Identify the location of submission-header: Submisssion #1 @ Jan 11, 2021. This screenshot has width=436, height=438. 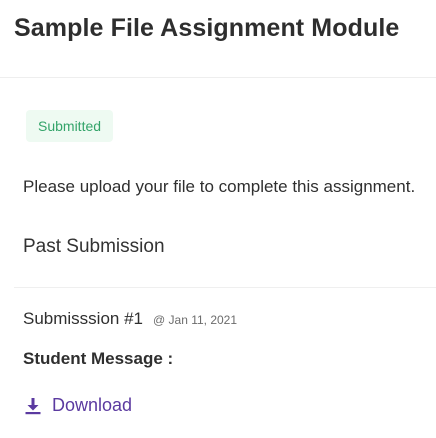
(130, 319).